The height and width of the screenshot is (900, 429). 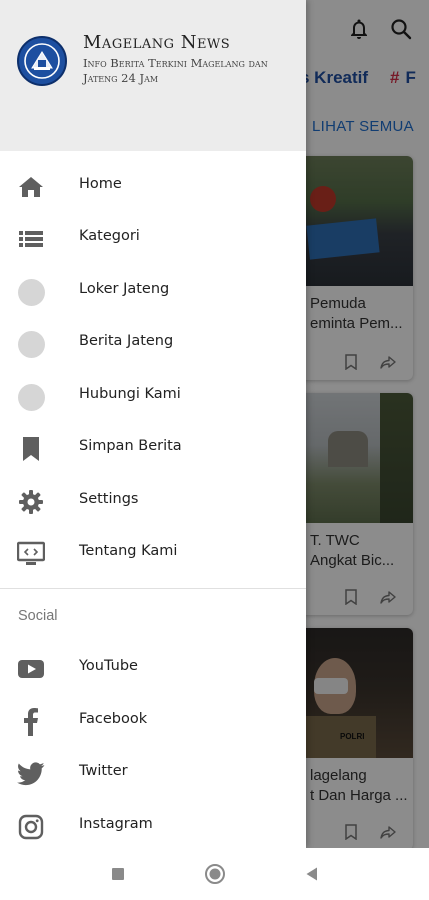 What do you see at coordinates (31, 722) in the screenshot?
I see `facebook-icon` at bounding box center [31, 722].